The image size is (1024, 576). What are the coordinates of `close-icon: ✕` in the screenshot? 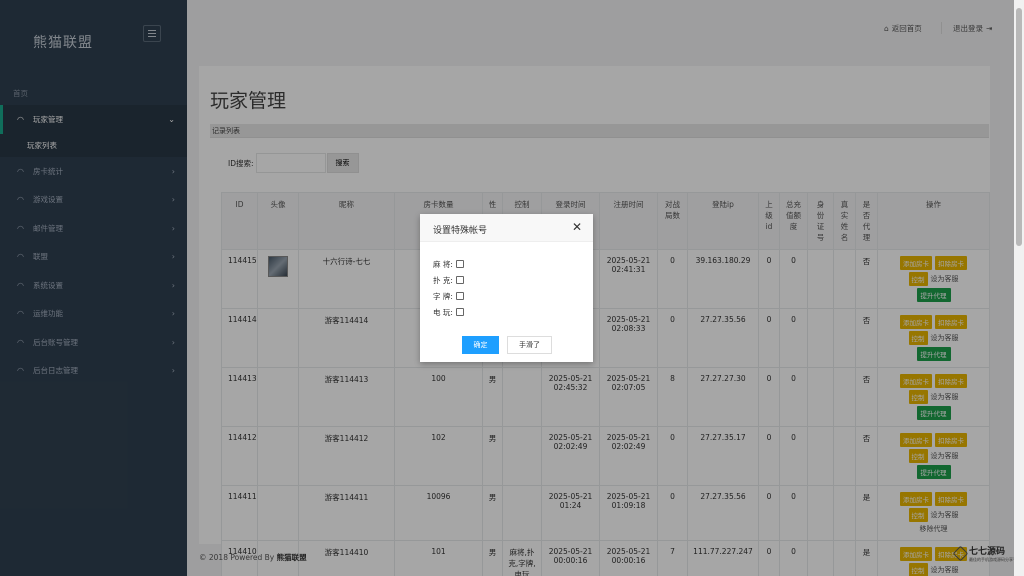 It's located at (577, 227).